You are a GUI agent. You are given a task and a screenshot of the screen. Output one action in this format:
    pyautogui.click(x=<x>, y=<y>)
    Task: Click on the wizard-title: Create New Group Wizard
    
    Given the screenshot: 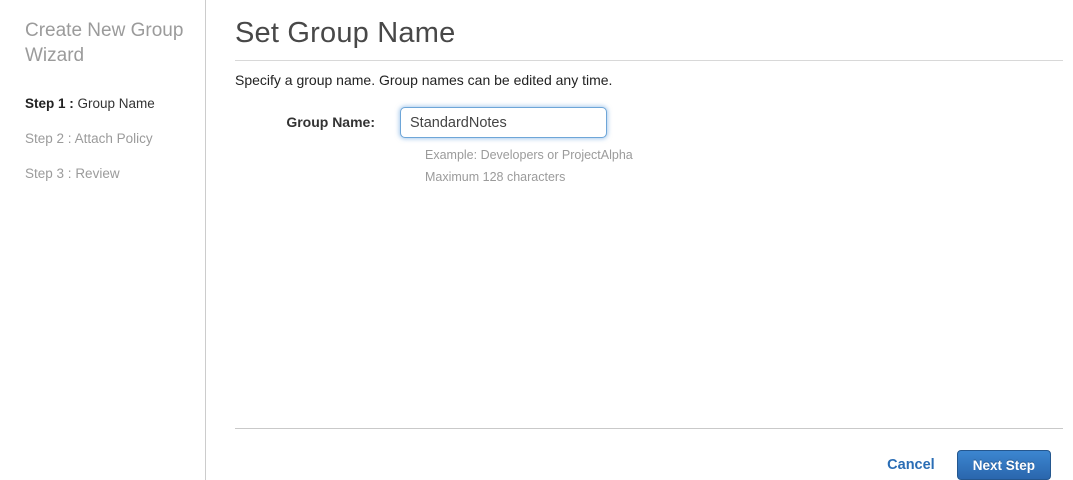 What is the action you would take?
    pyautogui.click(x=104, y=43)
    